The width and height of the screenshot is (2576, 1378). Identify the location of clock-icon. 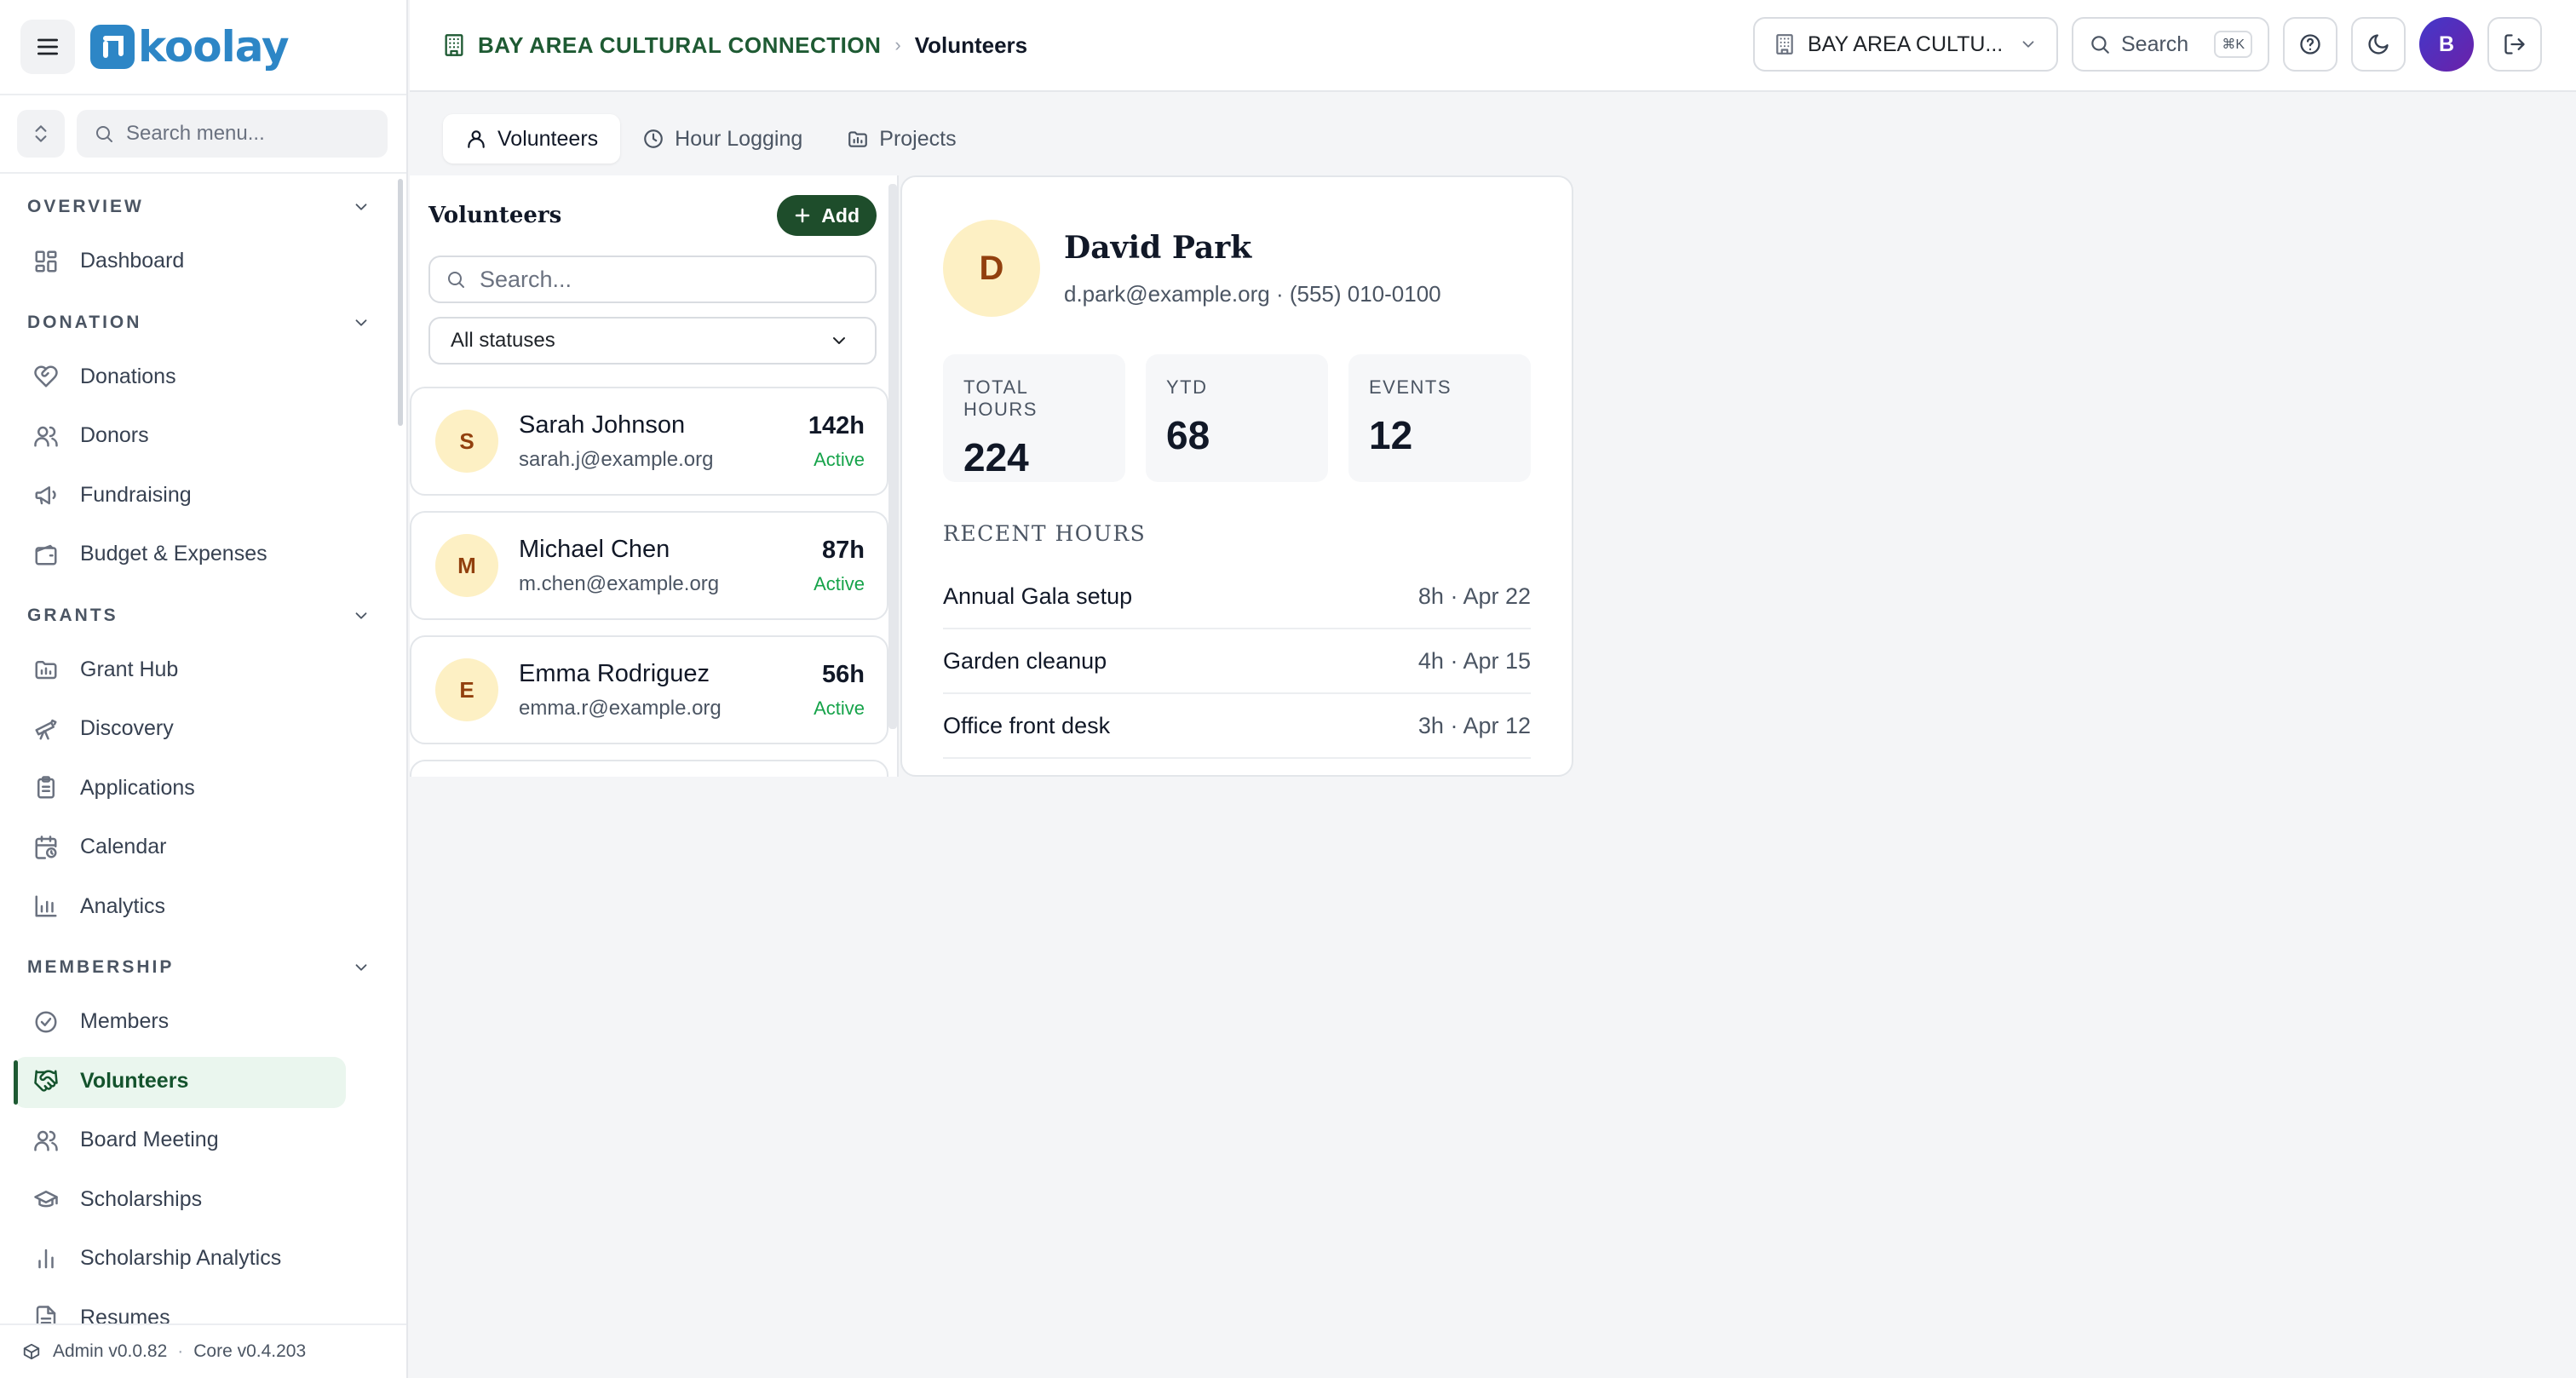
(653, 139).